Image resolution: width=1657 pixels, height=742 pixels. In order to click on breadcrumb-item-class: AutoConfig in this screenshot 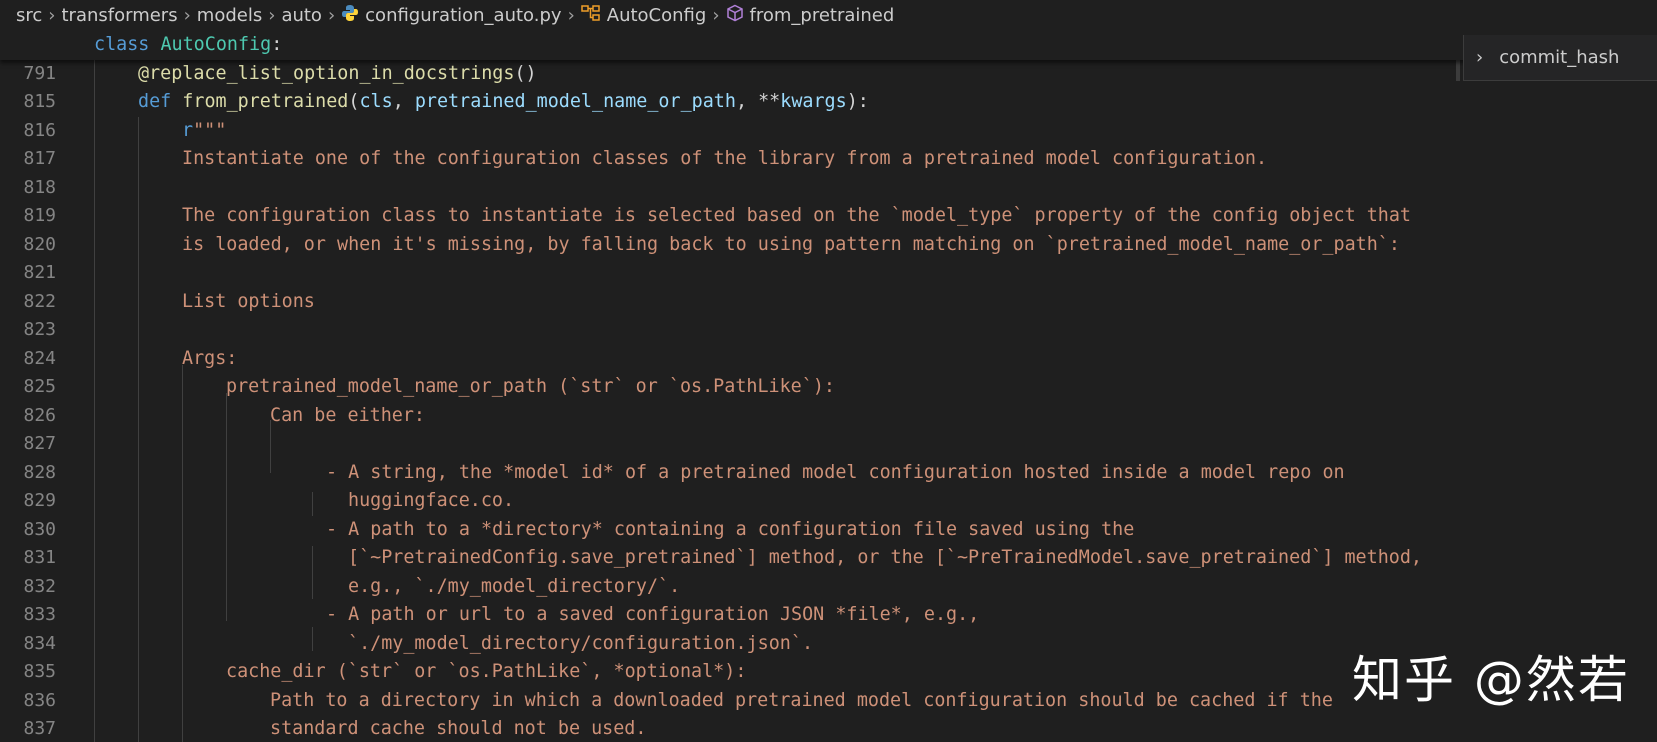, I will do `click(657, 15)`.